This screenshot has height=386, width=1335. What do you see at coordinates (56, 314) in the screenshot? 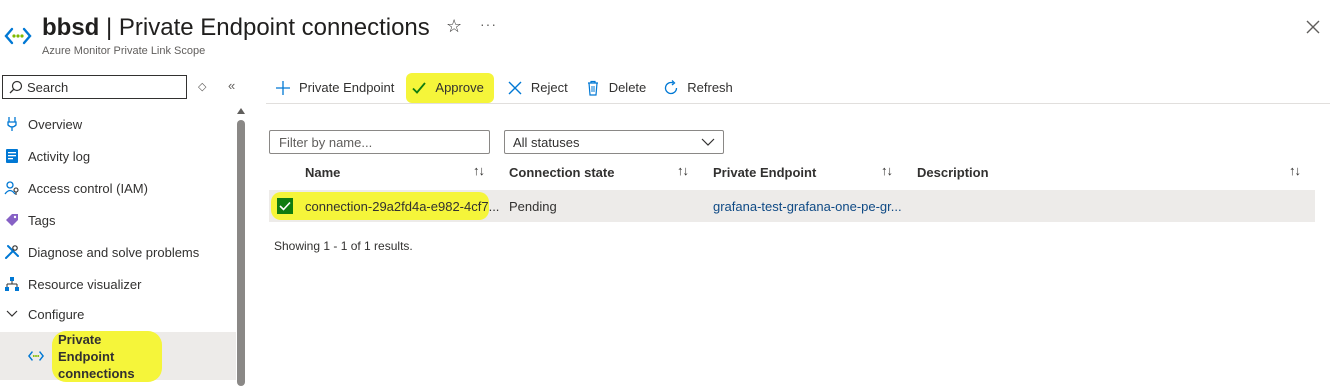
I see `sidebar-group-label: Configure` at bounding box center [56, 314].